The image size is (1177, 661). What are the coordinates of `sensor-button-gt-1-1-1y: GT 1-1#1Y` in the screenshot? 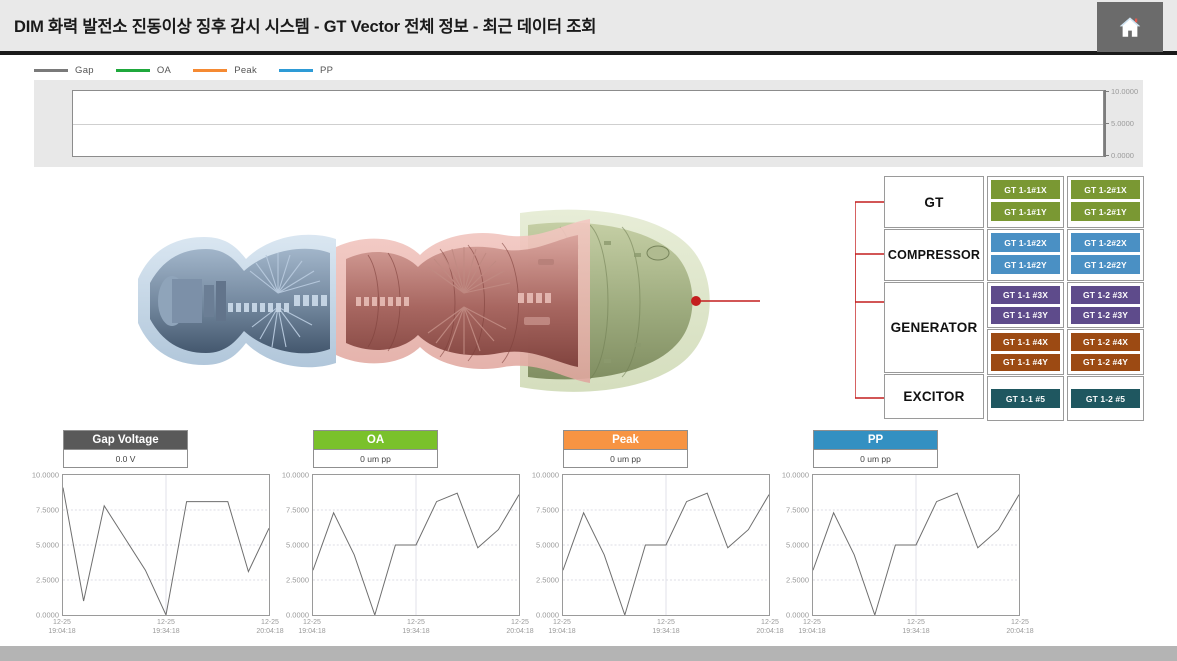 It's located at (1025, 211).